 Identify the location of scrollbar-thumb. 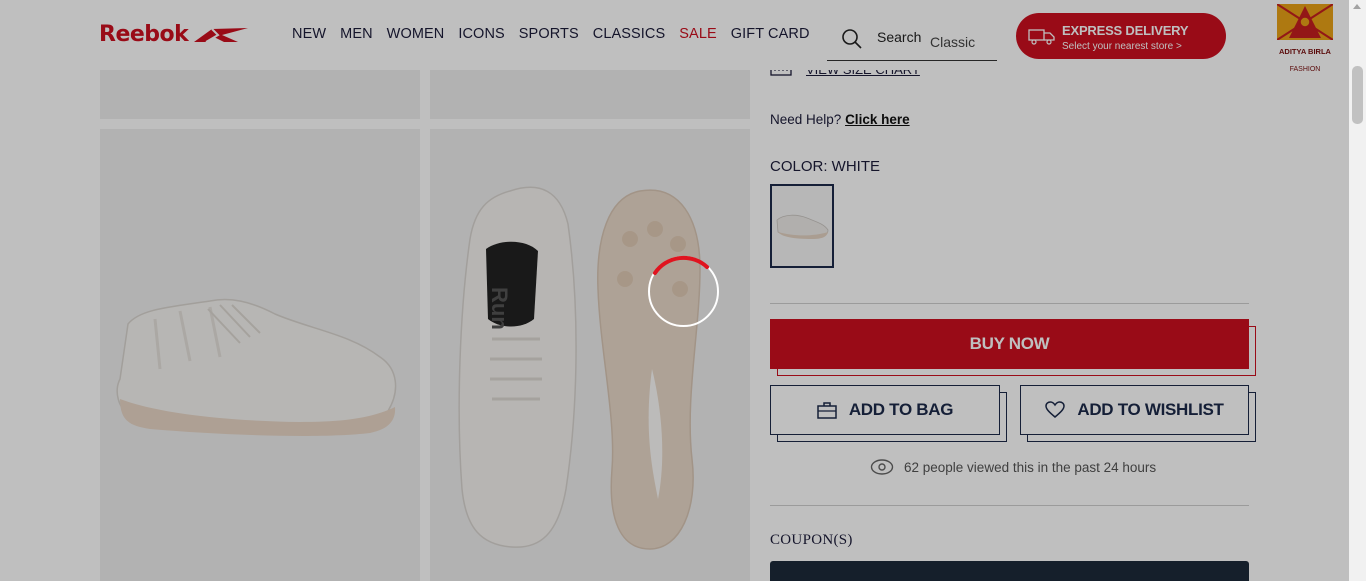
(1357, 95).